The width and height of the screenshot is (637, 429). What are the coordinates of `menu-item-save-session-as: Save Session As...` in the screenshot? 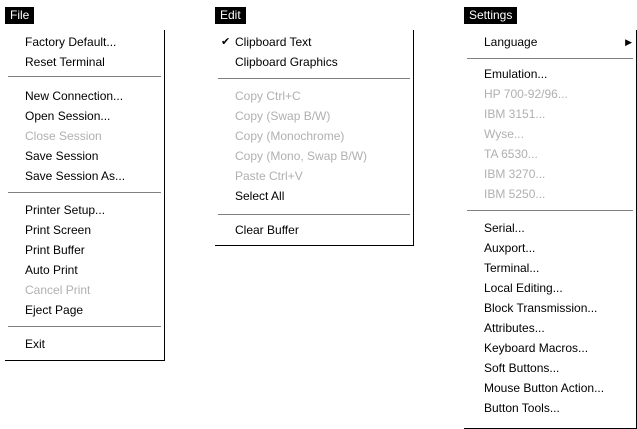 It's located at (84, 176).